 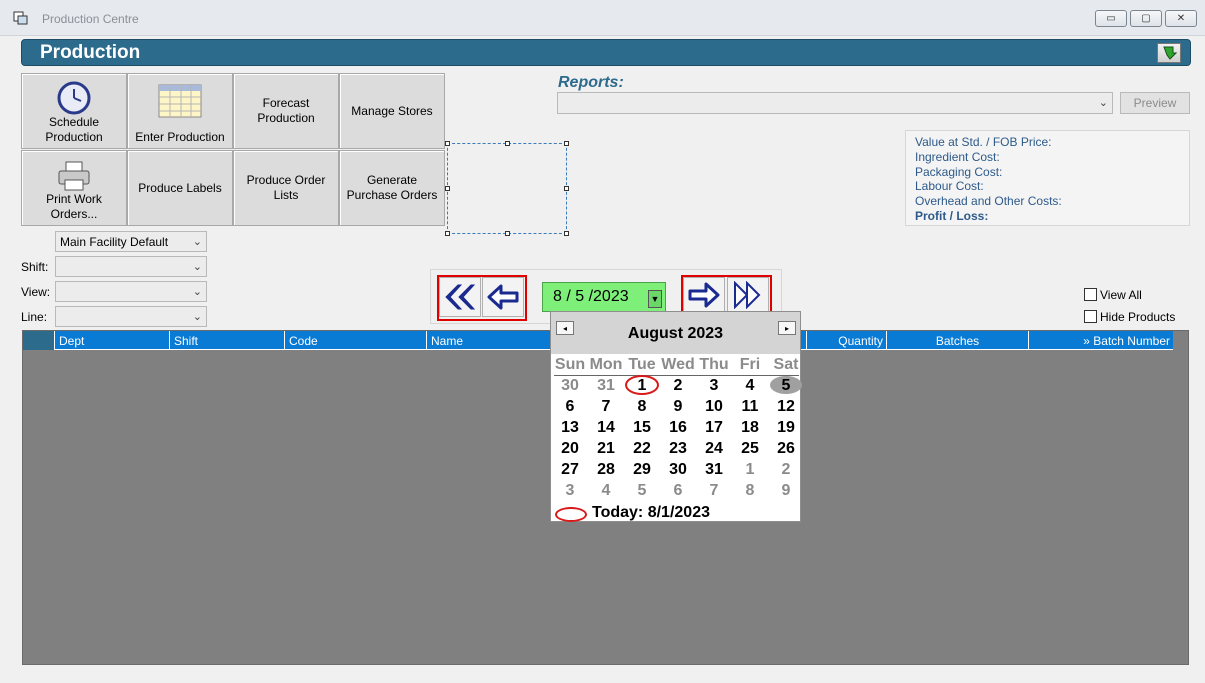 I want to click on line-select: ⌄, so click(x=131, y=316).